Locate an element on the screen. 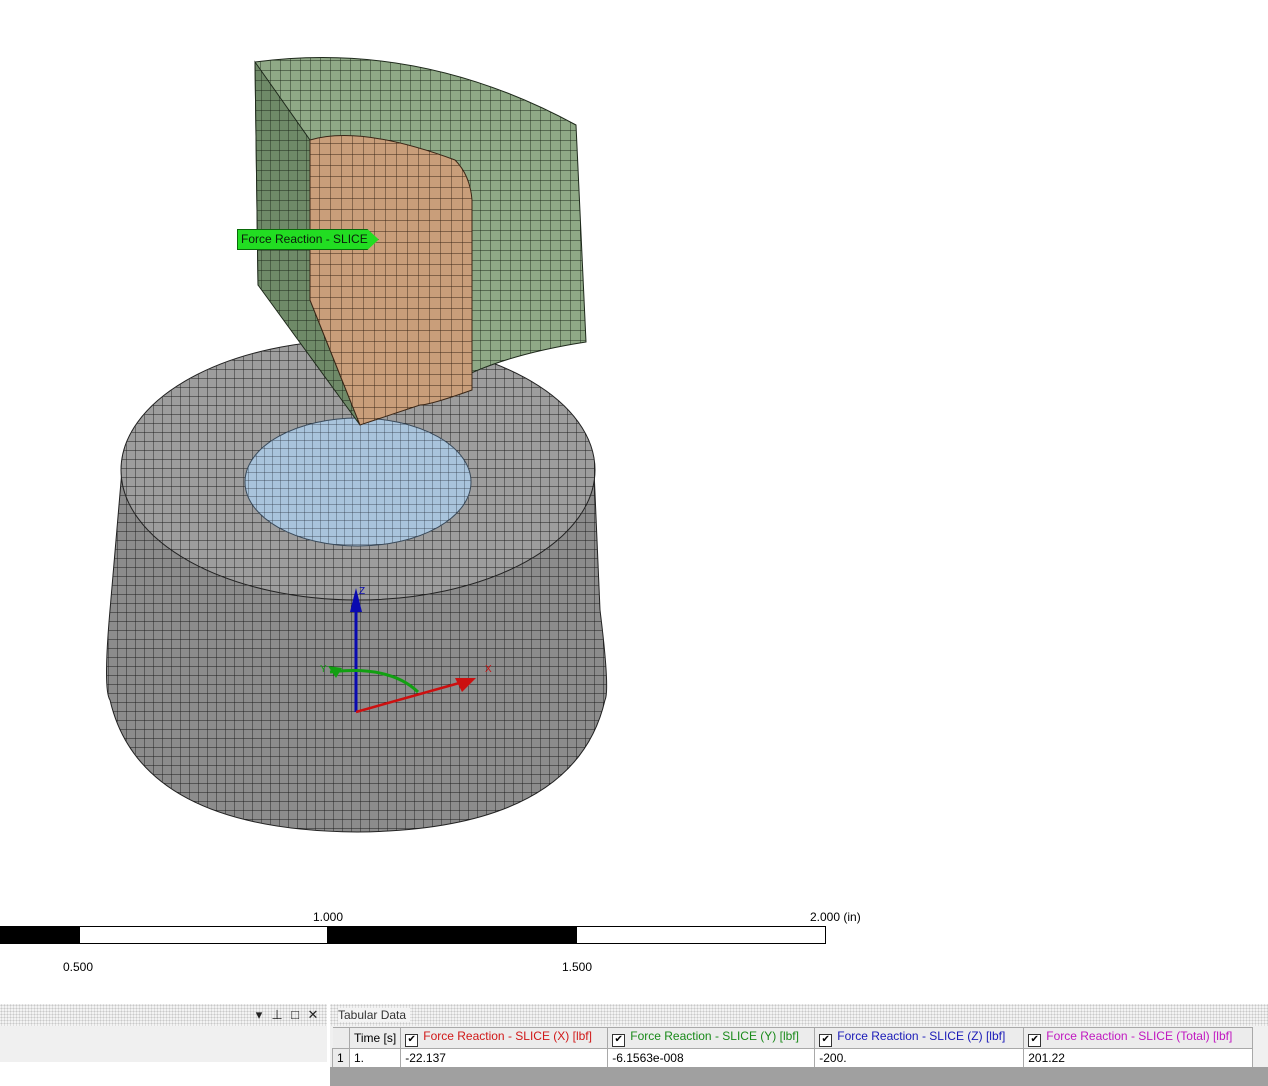  column-label: Time [s] is located at coordinates (375, 1038).